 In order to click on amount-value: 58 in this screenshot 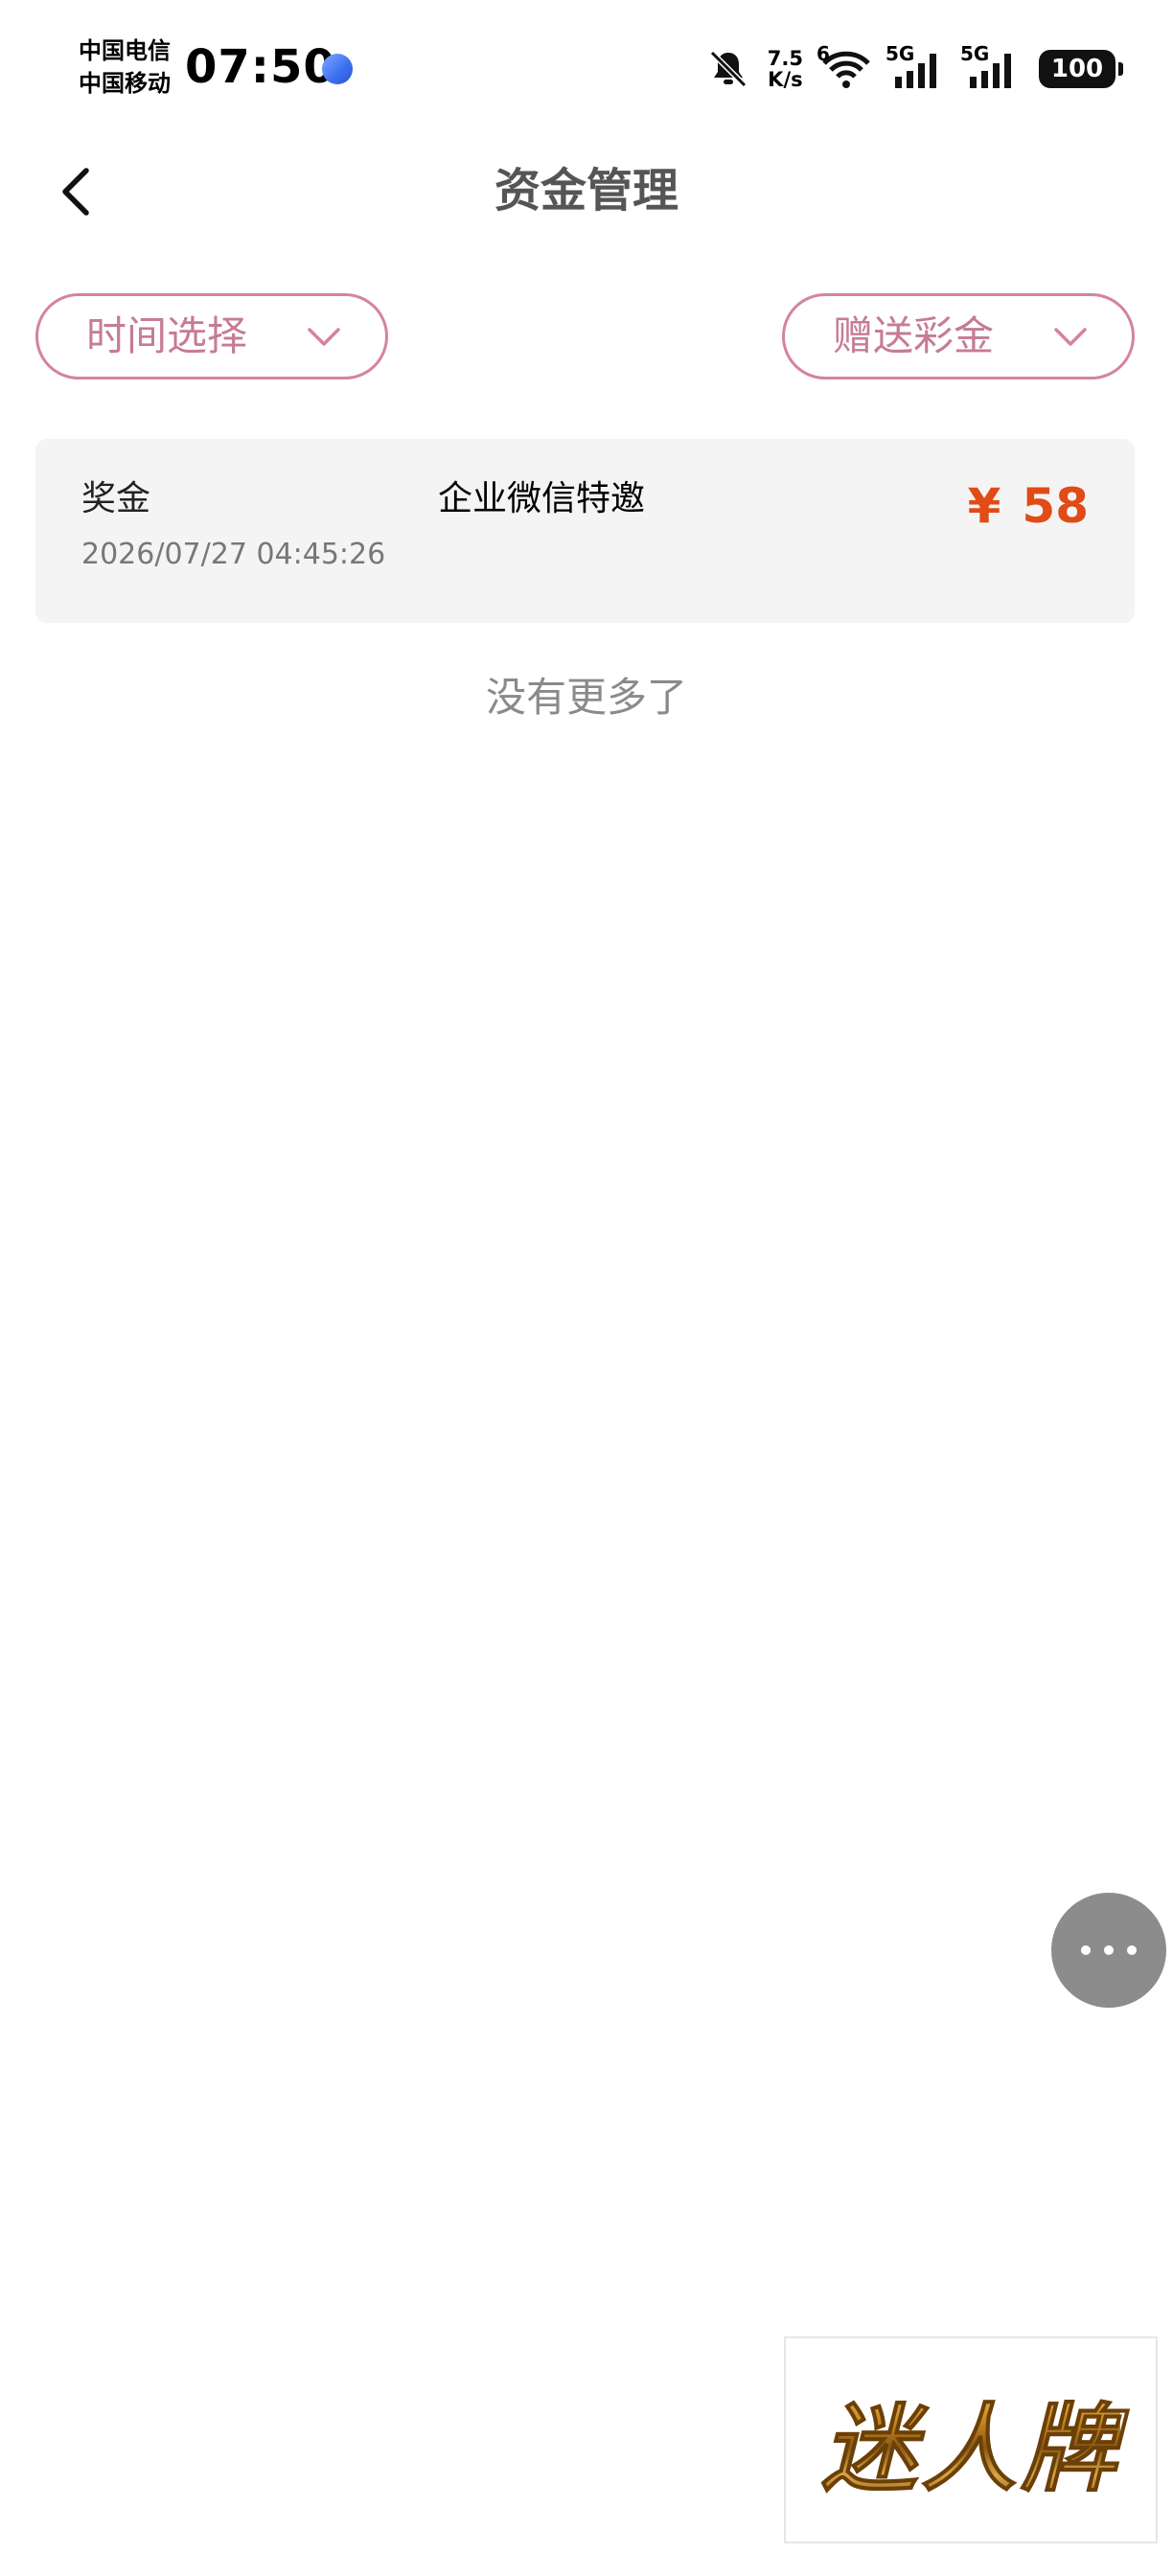, I will do `click(1055, 506)`.